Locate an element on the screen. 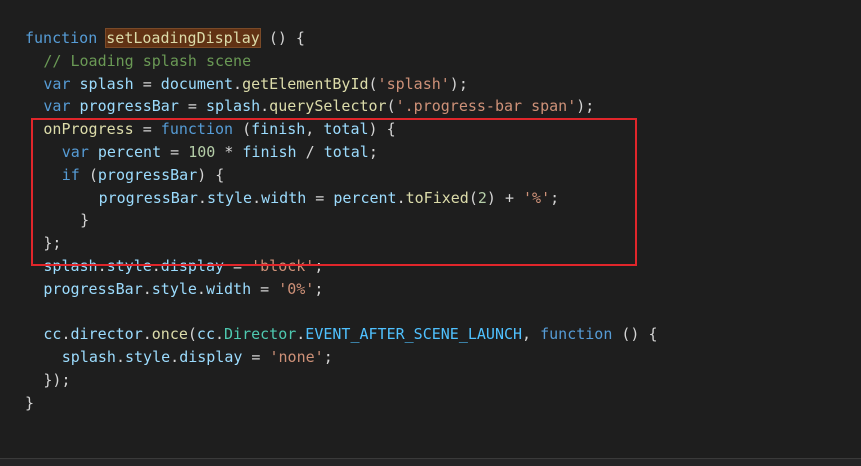  operator: ) + is located at coordinates (505, 197).